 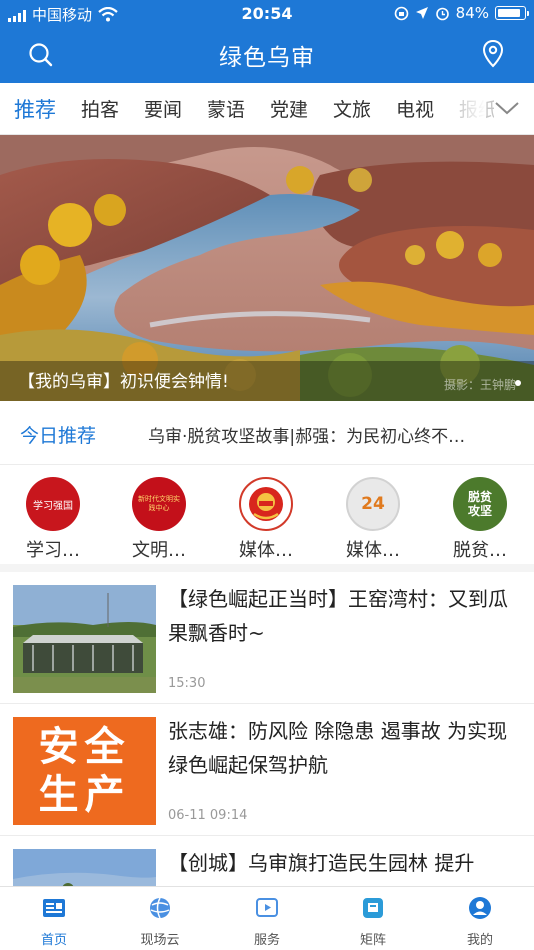 What do you see at coordinates (338, 616) in the screenshot?
I see `news-headline: 【绿色崛起正当时】王窑湾村：又到瓜果飘香时~` at bounding box center [338, 616].